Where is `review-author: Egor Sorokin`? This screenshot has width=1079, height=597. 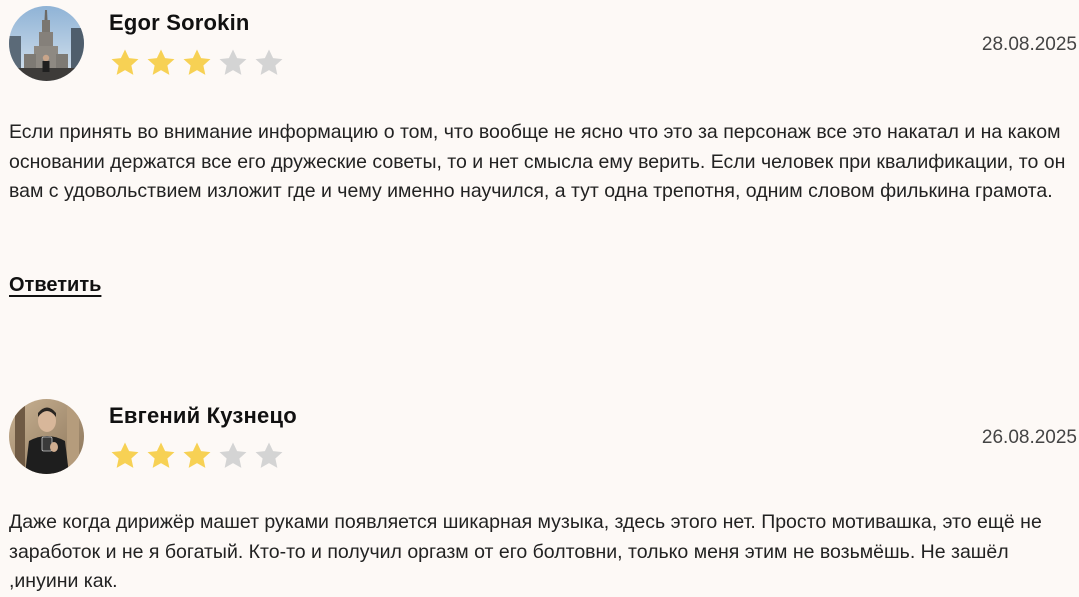 review-author: Egor Sorokin is located at coordinates (179, 22).